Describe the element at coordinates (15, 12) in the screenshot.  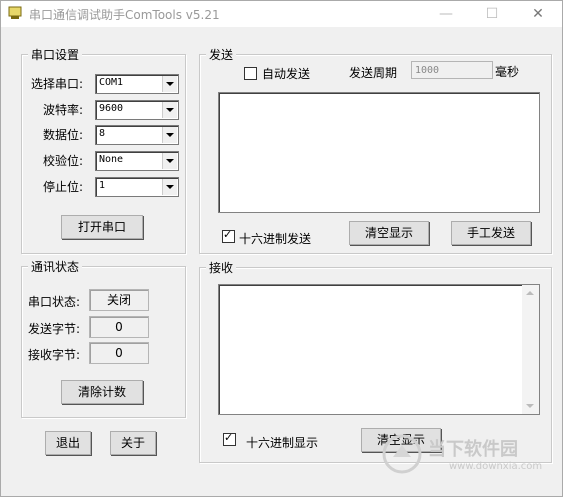
I see `app-icon` at that location.